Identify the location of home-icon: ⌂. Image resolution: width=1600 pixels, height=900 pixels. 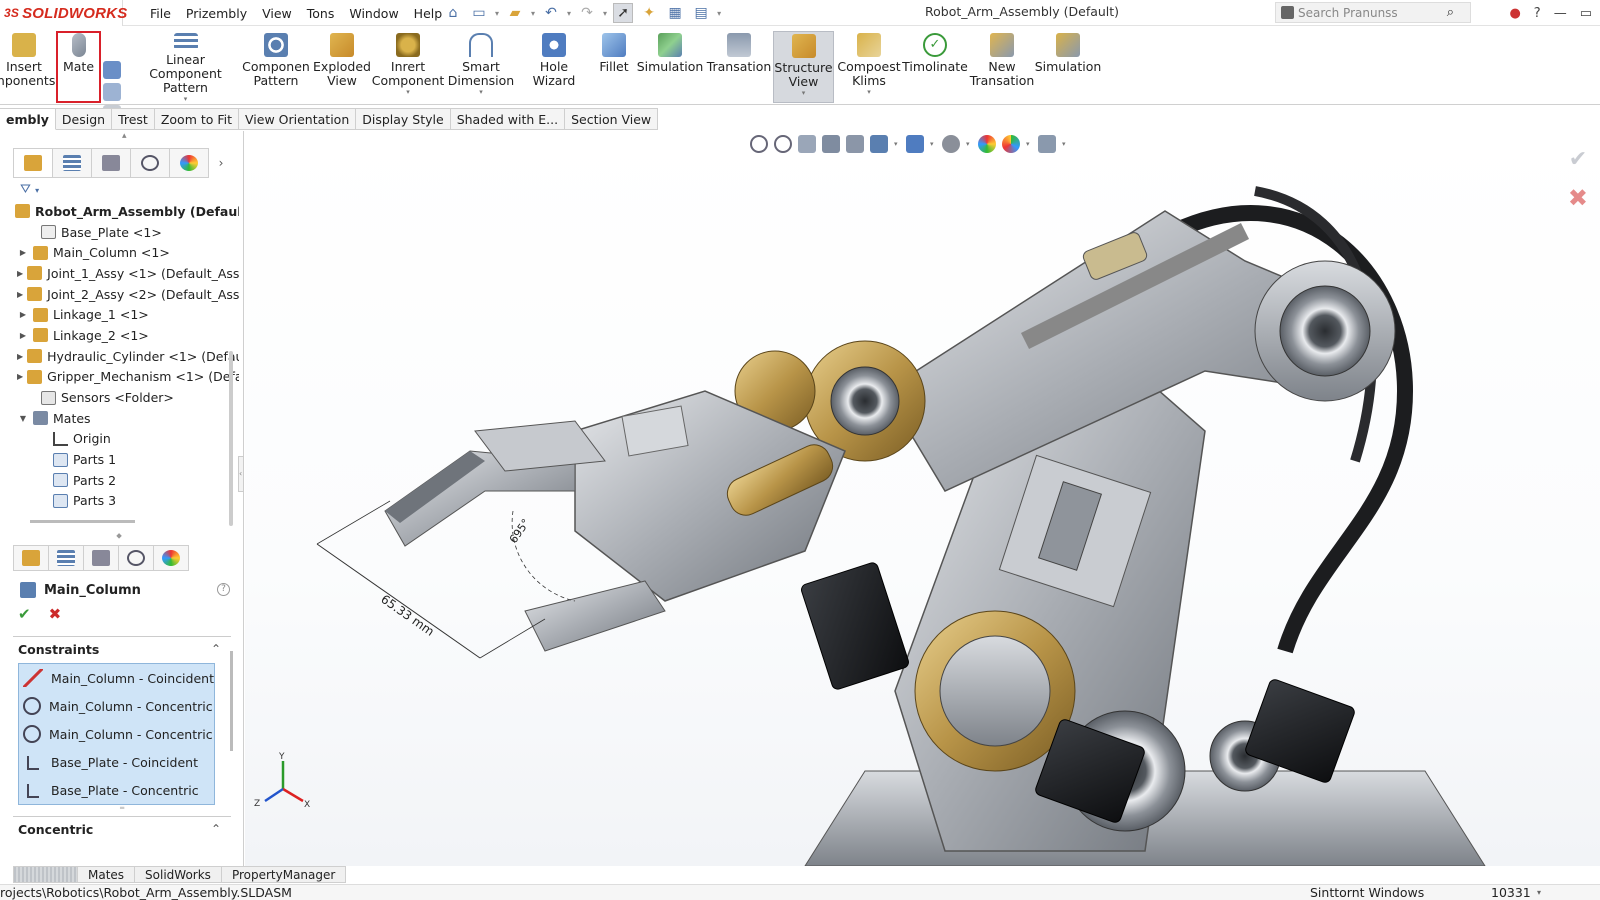
(453, 13).